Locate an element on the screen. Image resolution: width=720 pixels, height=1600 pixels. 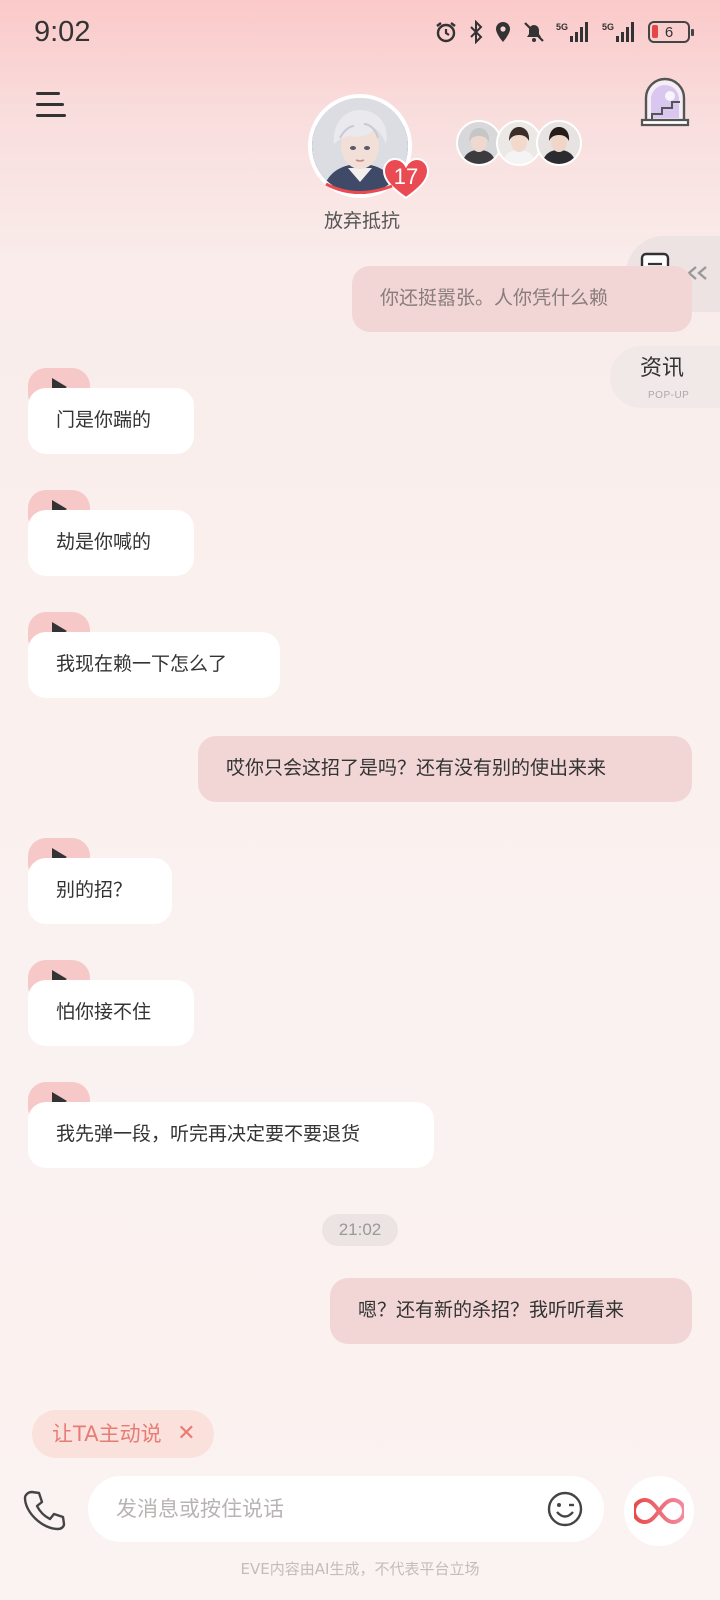
message-bubble: 哎你只会这招了是吗？还有没有别的使出来来 is located at coordinates (445, 769).